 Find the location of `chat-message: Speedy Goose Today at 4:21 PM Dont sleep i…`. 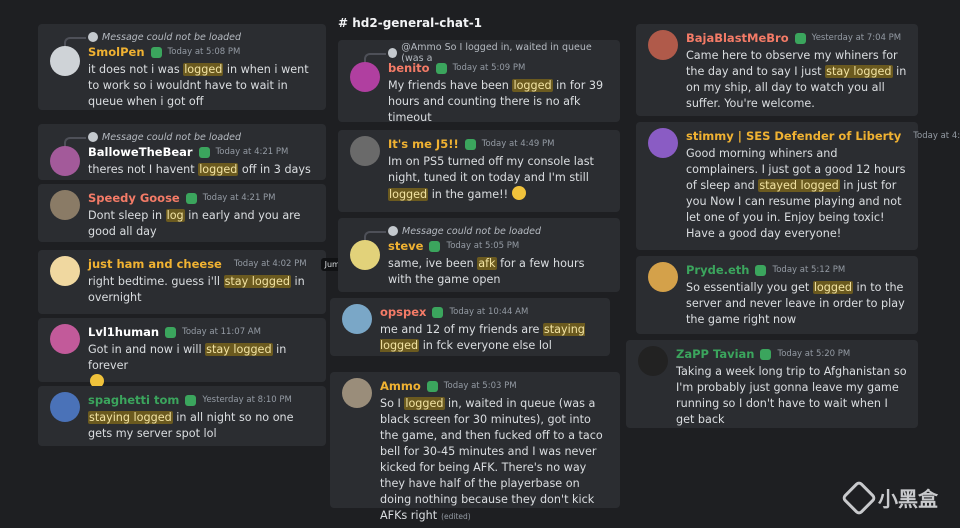

chat-message: Speedy Goose Today at 4:21 PM Dont sleep i… is located at coordinates (182, 213).